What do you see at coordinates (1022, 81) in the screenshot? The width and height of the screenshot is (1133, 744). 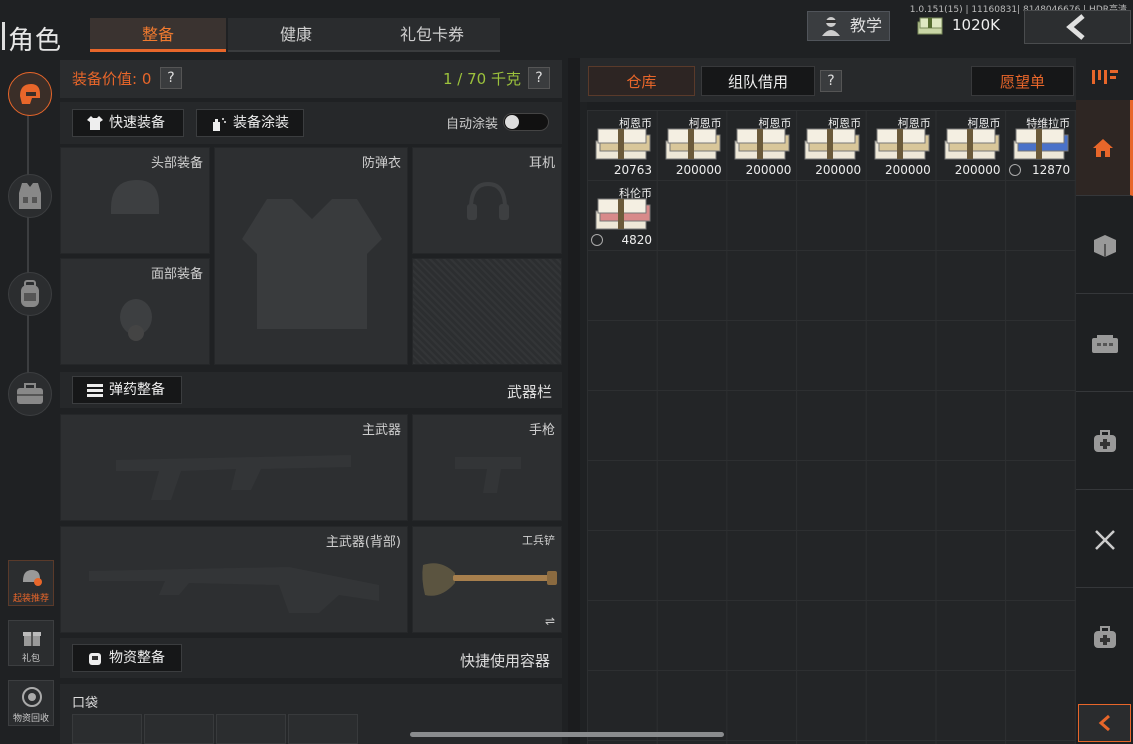 I see `wishlist-button: 愿望单` at bounding box center [1022, 81].